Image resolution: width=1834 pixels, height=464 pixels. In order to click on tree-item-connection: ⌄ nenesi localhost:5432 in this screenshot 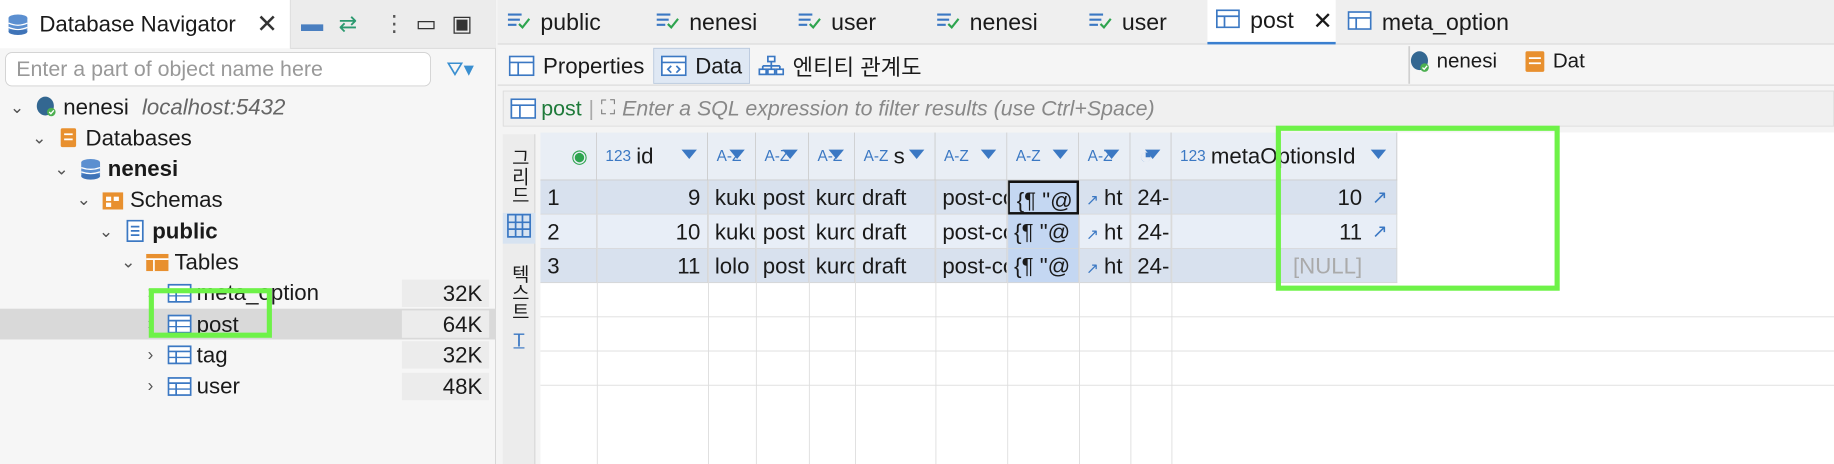, I will do `click(248, 106)`.